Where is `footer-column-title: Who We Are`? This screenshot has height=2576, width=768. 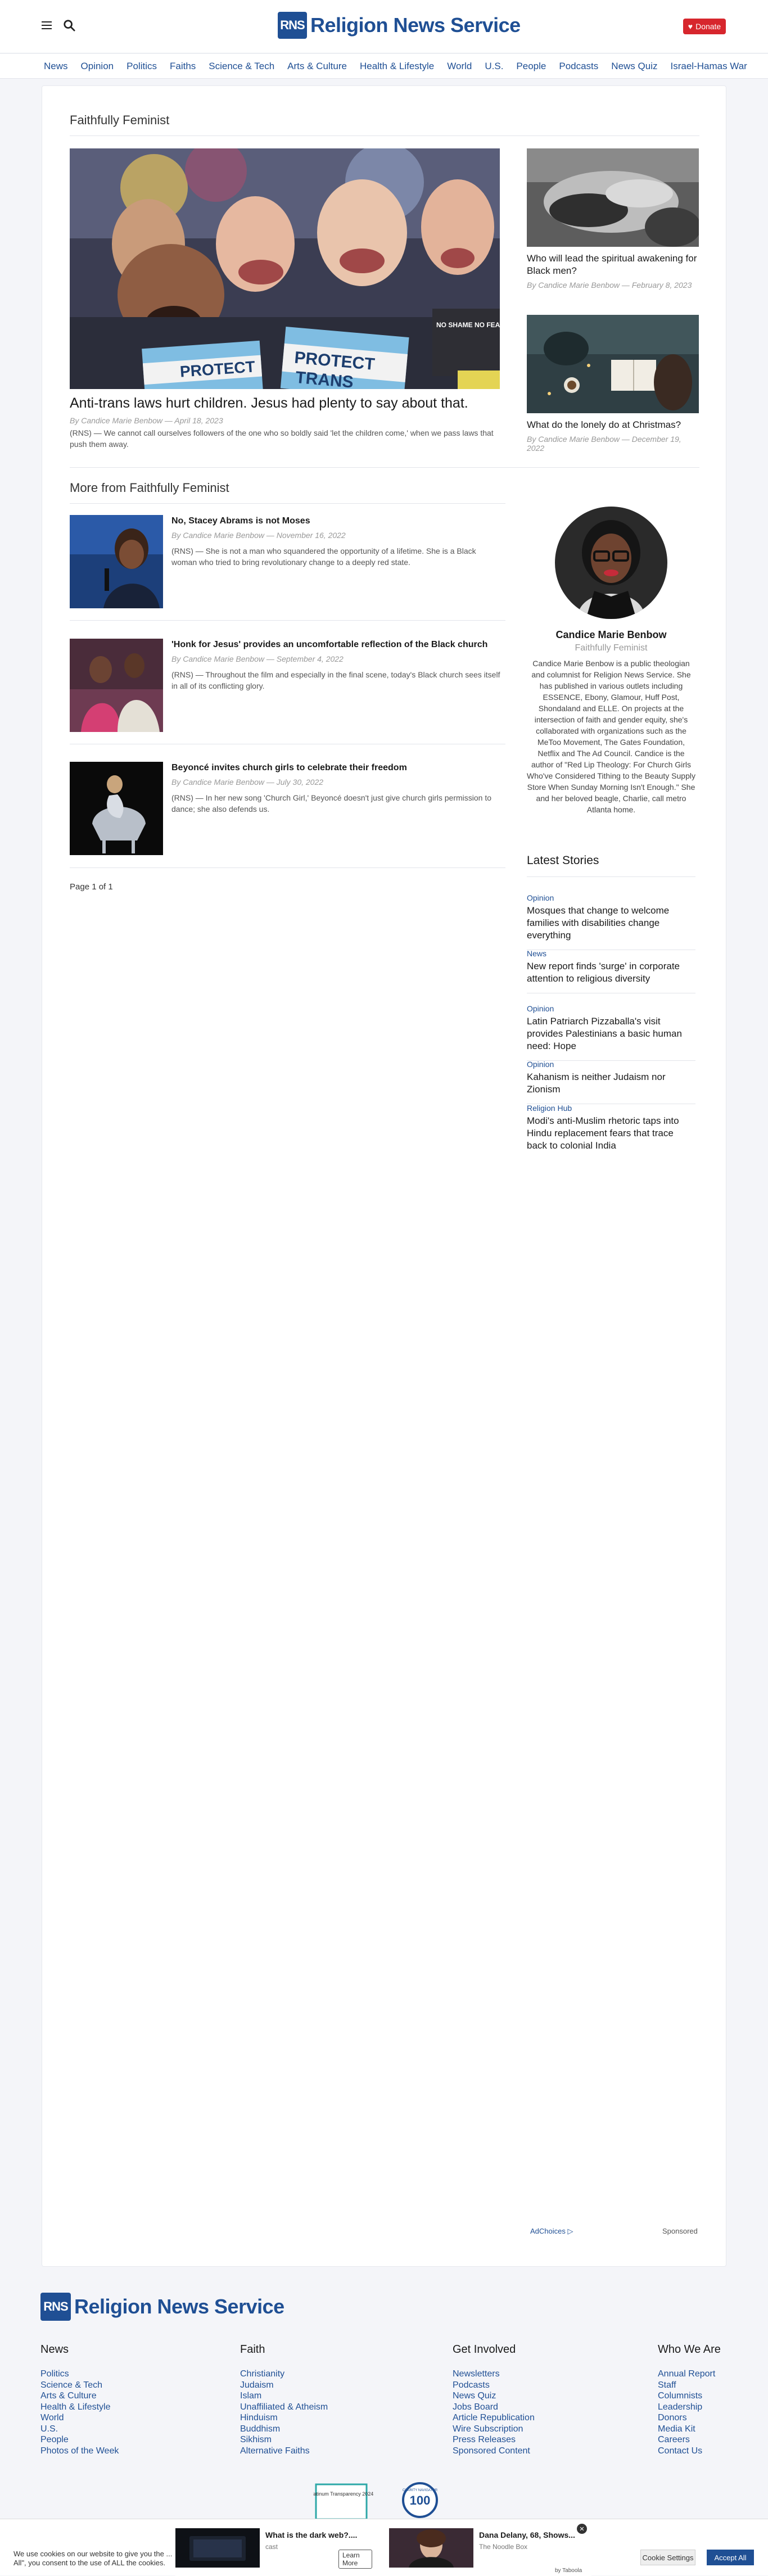 footer-column-title: Who We Are is located at coordinates (689, 2349).